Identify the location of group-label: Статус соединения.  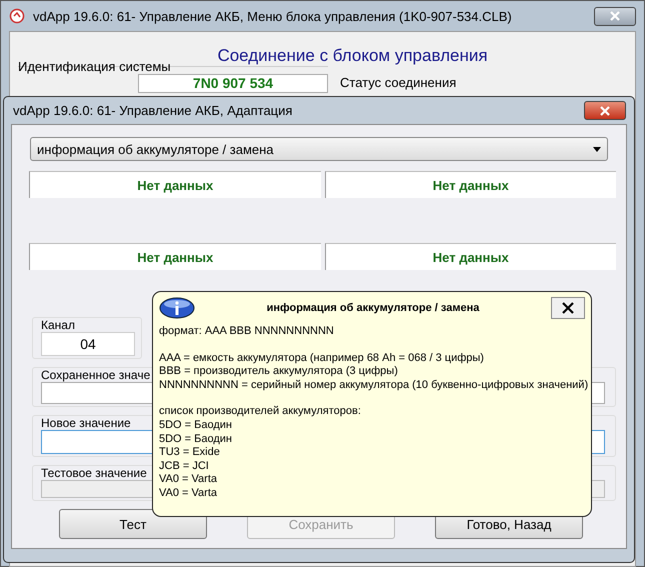
(398, 82).